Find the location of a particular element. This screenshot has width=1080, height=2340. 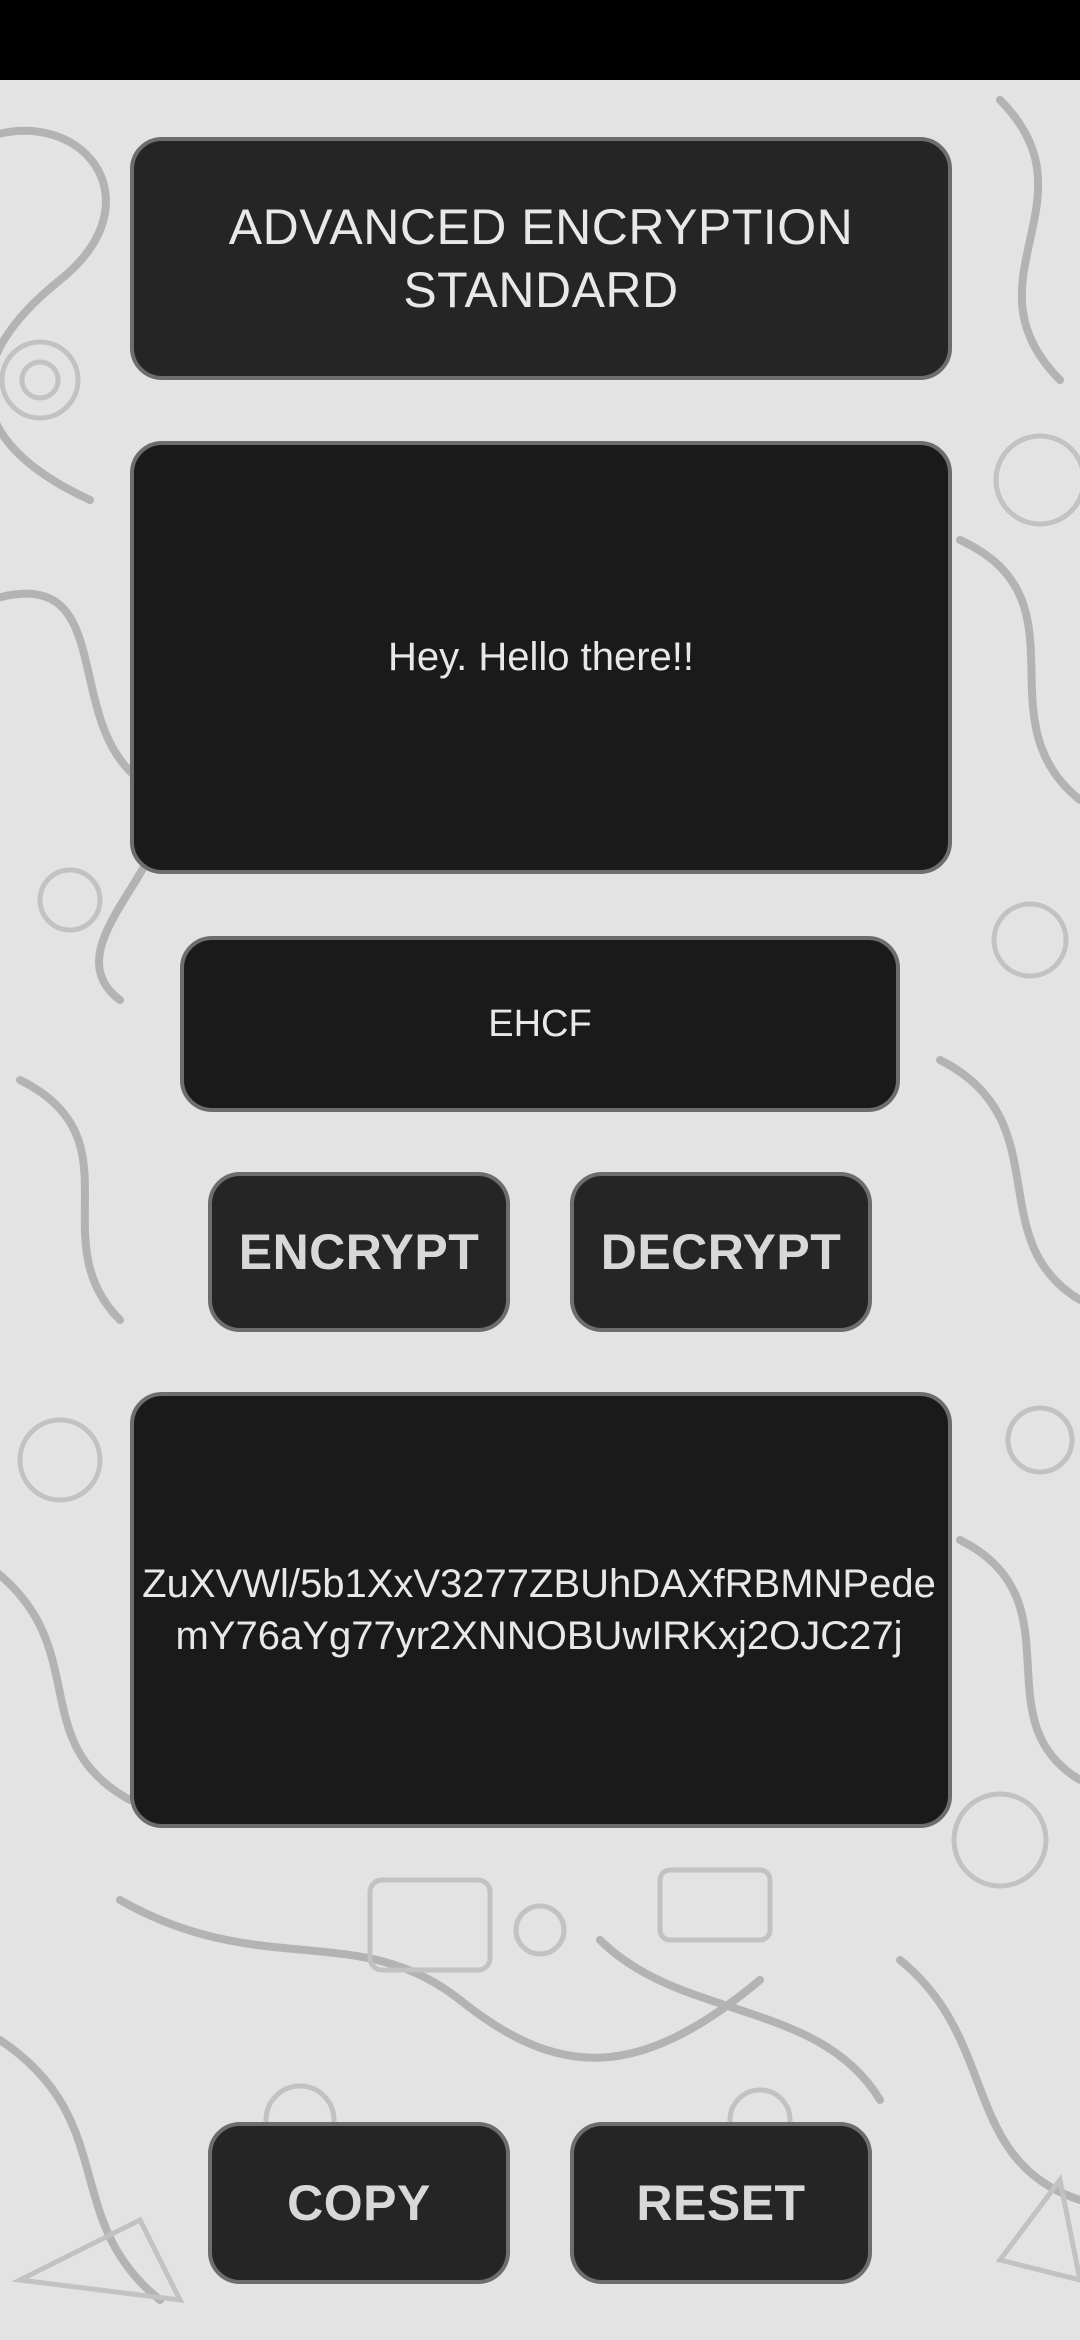

encrypt-button: ENCRYPT is located at coordinates (359, 1252).